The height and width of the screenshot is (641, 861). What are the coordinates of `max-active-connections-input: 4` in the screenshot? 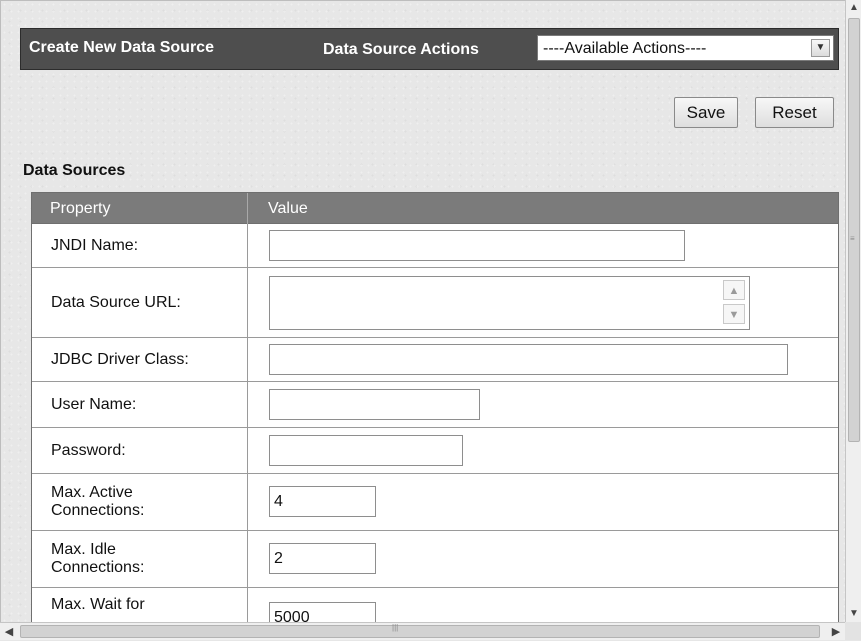 It's located at (322, 501).